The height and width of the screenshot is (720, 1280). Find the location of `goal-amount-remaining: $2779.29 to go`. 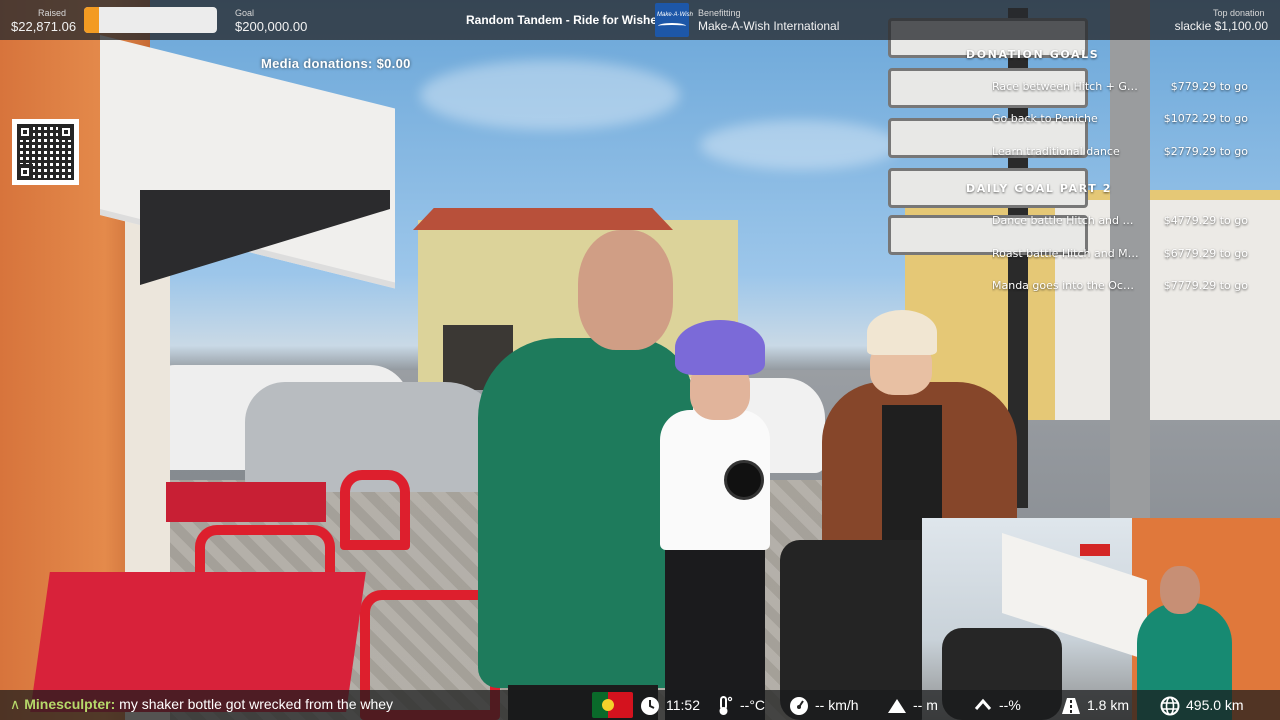

goal-amount-remaining: $2779.29 to go is located at coordinates (1205, 151).